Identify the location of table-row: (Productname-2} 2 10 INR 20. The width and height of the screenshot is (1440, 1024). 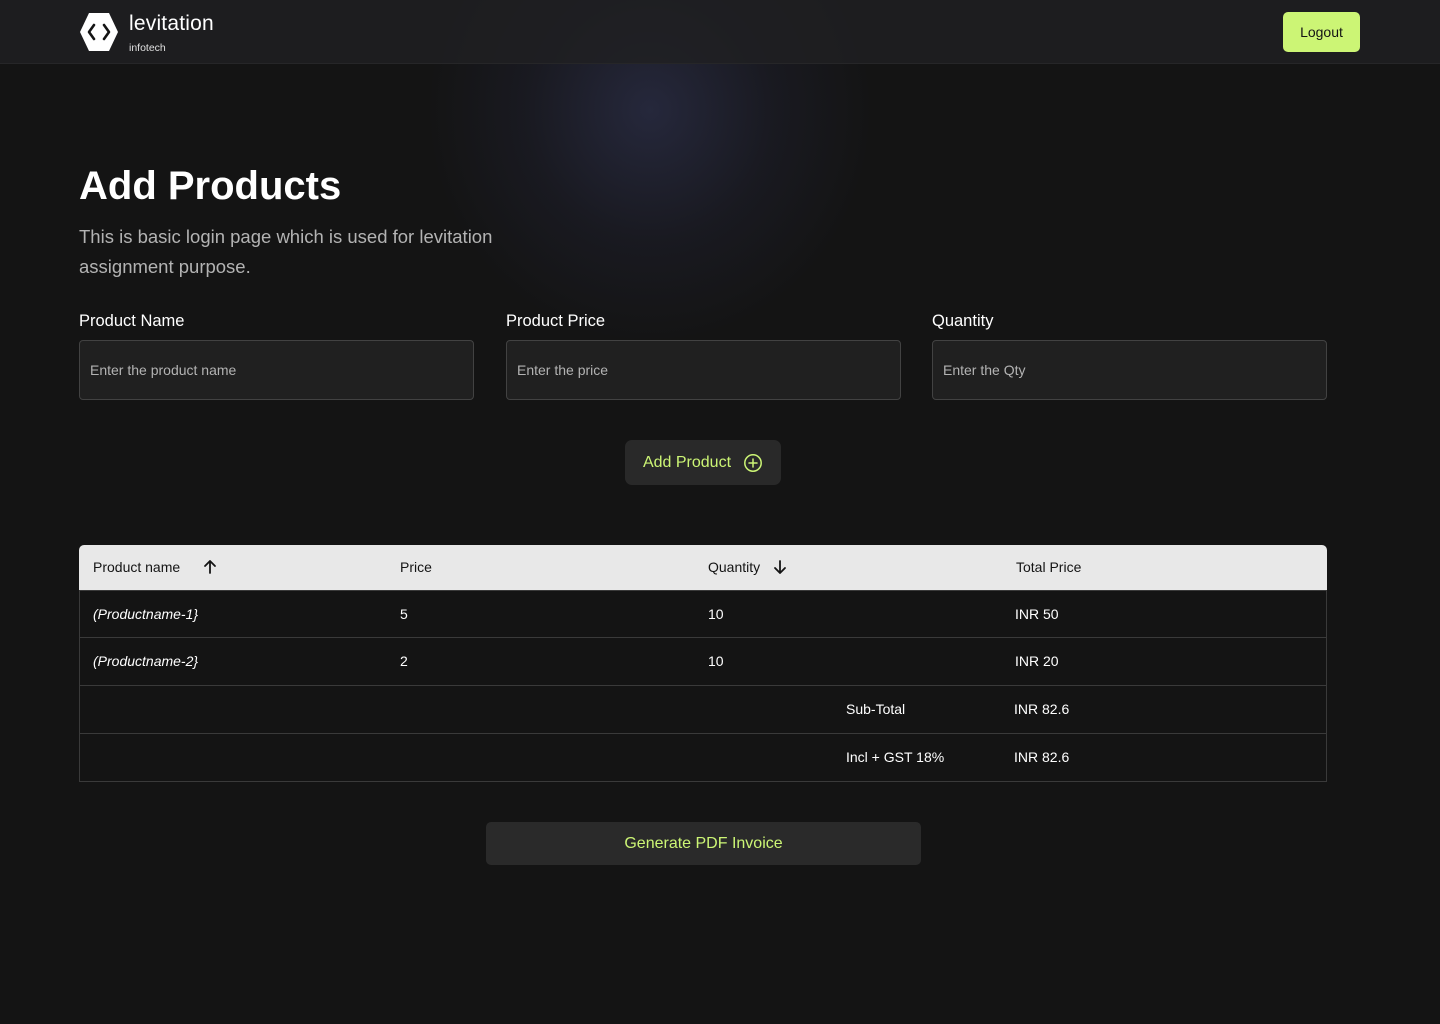
(703, 662).